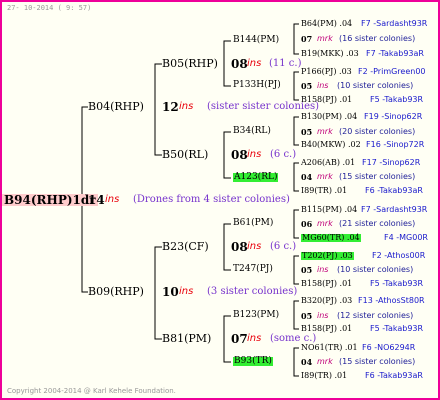 This screenshot has height=400, width=440. Describe the element at coordinates (211, 199) in the screenshot. I see `root-note: (Drones from 4 sister colonies)` at that location.